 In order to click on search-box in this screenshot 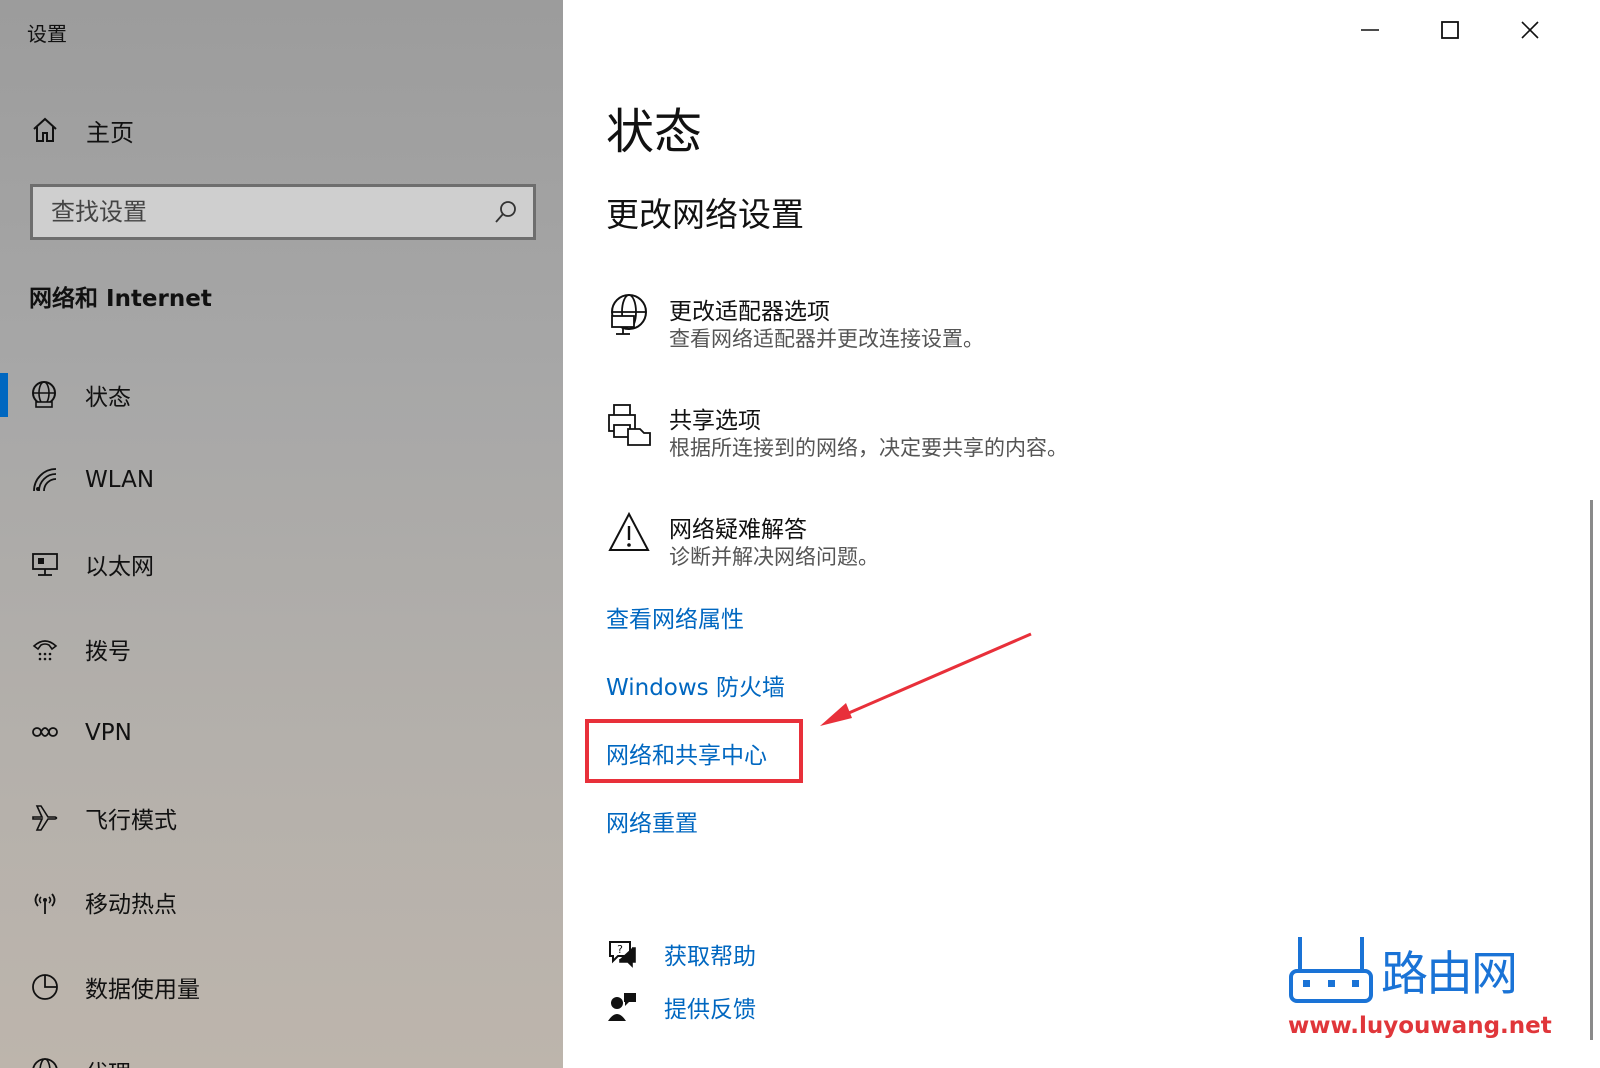, I will do `click(283, 212)`.